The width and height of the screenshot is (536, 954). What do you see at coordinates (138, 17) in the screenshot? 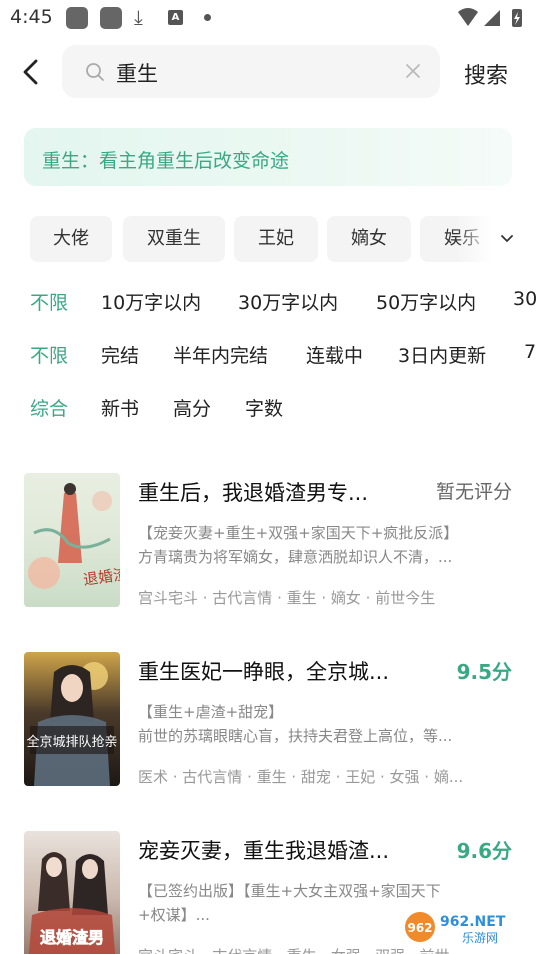
I see `download-icon: ⤓` at bounding box center [138, 17].